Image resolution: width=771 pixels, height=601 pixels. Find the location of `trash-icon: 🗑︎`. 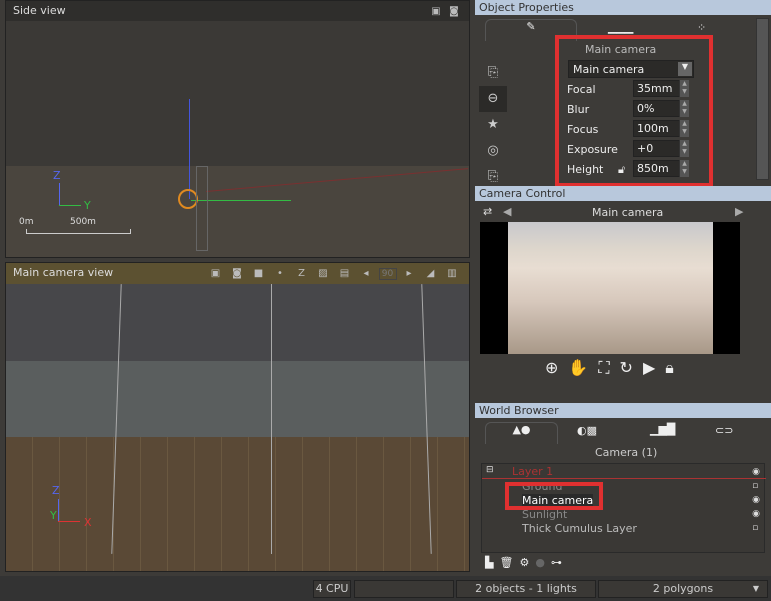

trash-icon: 🗑︎ is located at coordinates (509, 562).